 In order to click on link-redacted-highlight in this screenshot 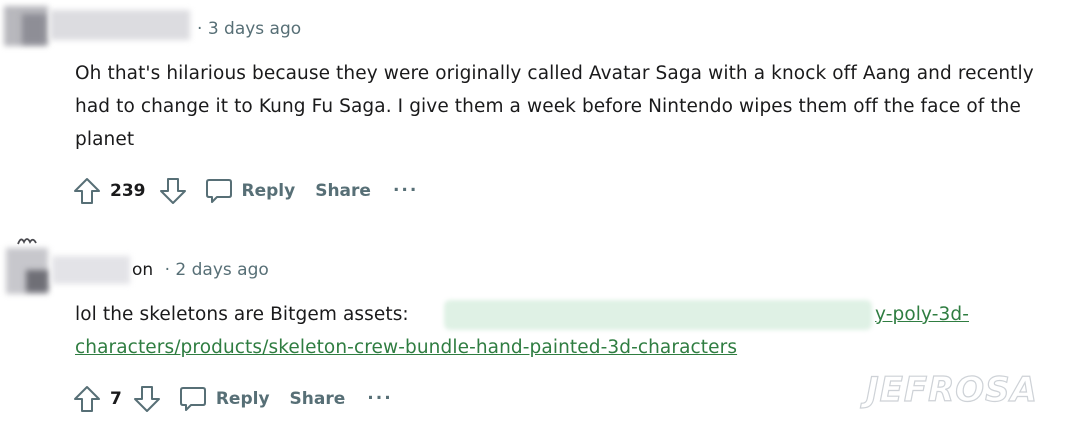, I will do `click(658, 315)`.